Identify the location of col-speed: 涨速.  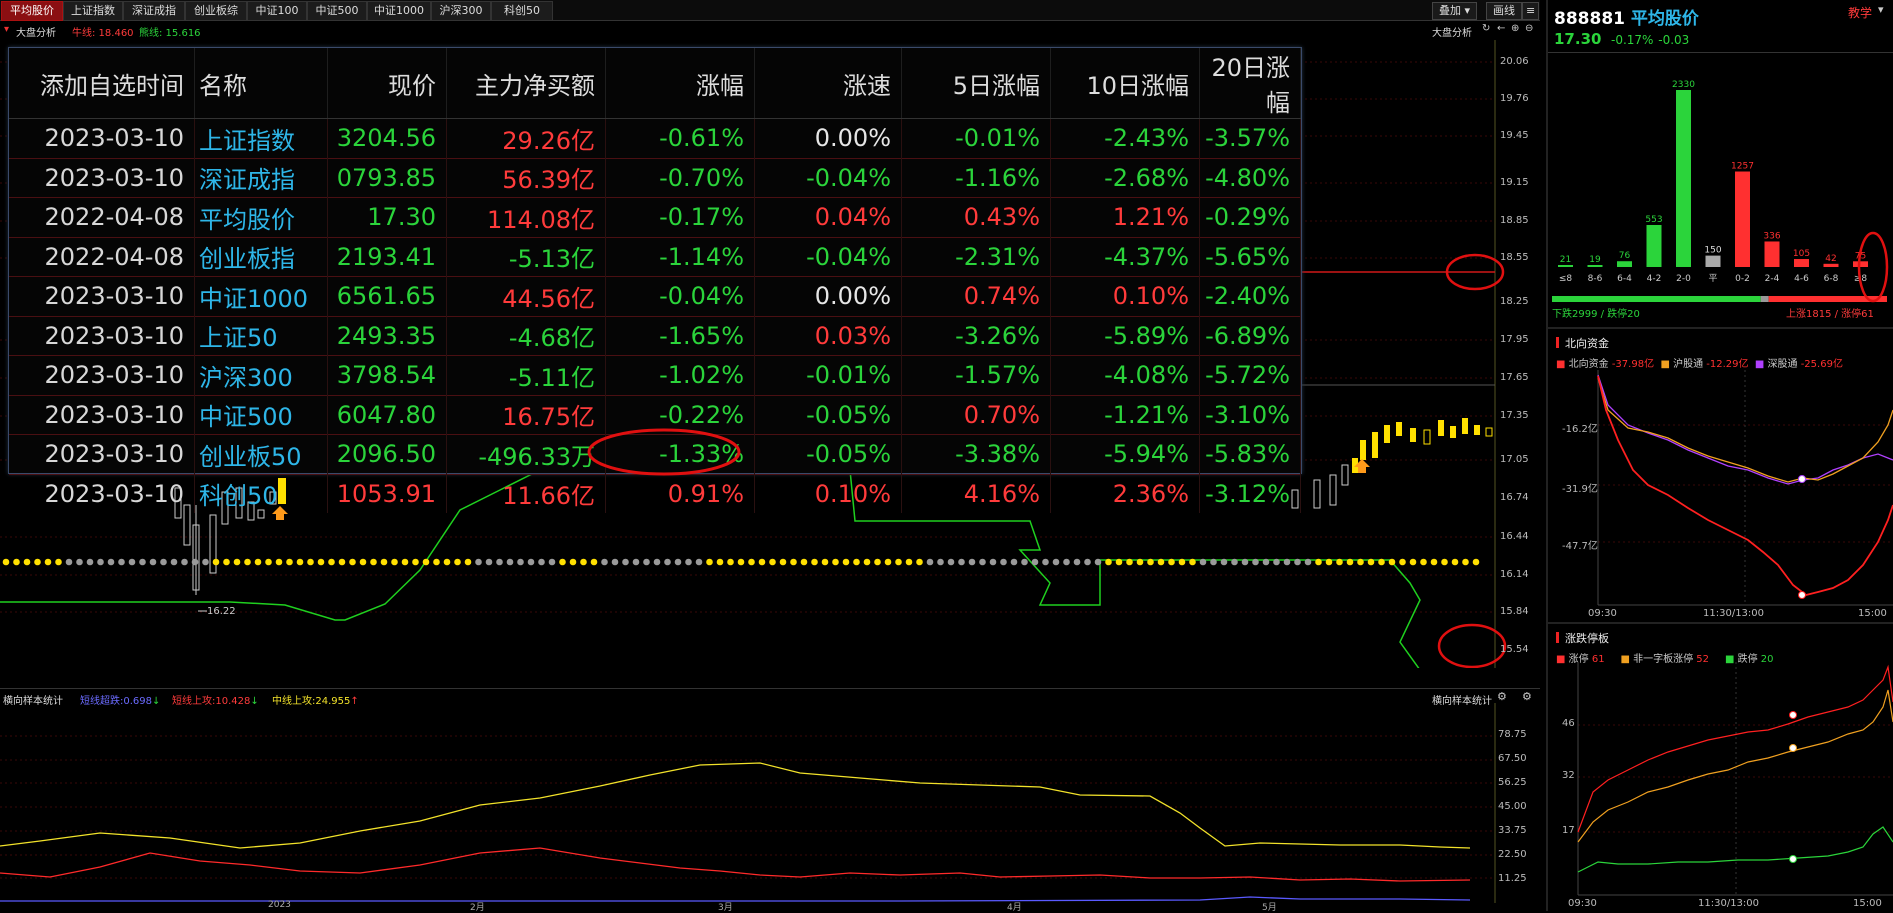
(828, 83).